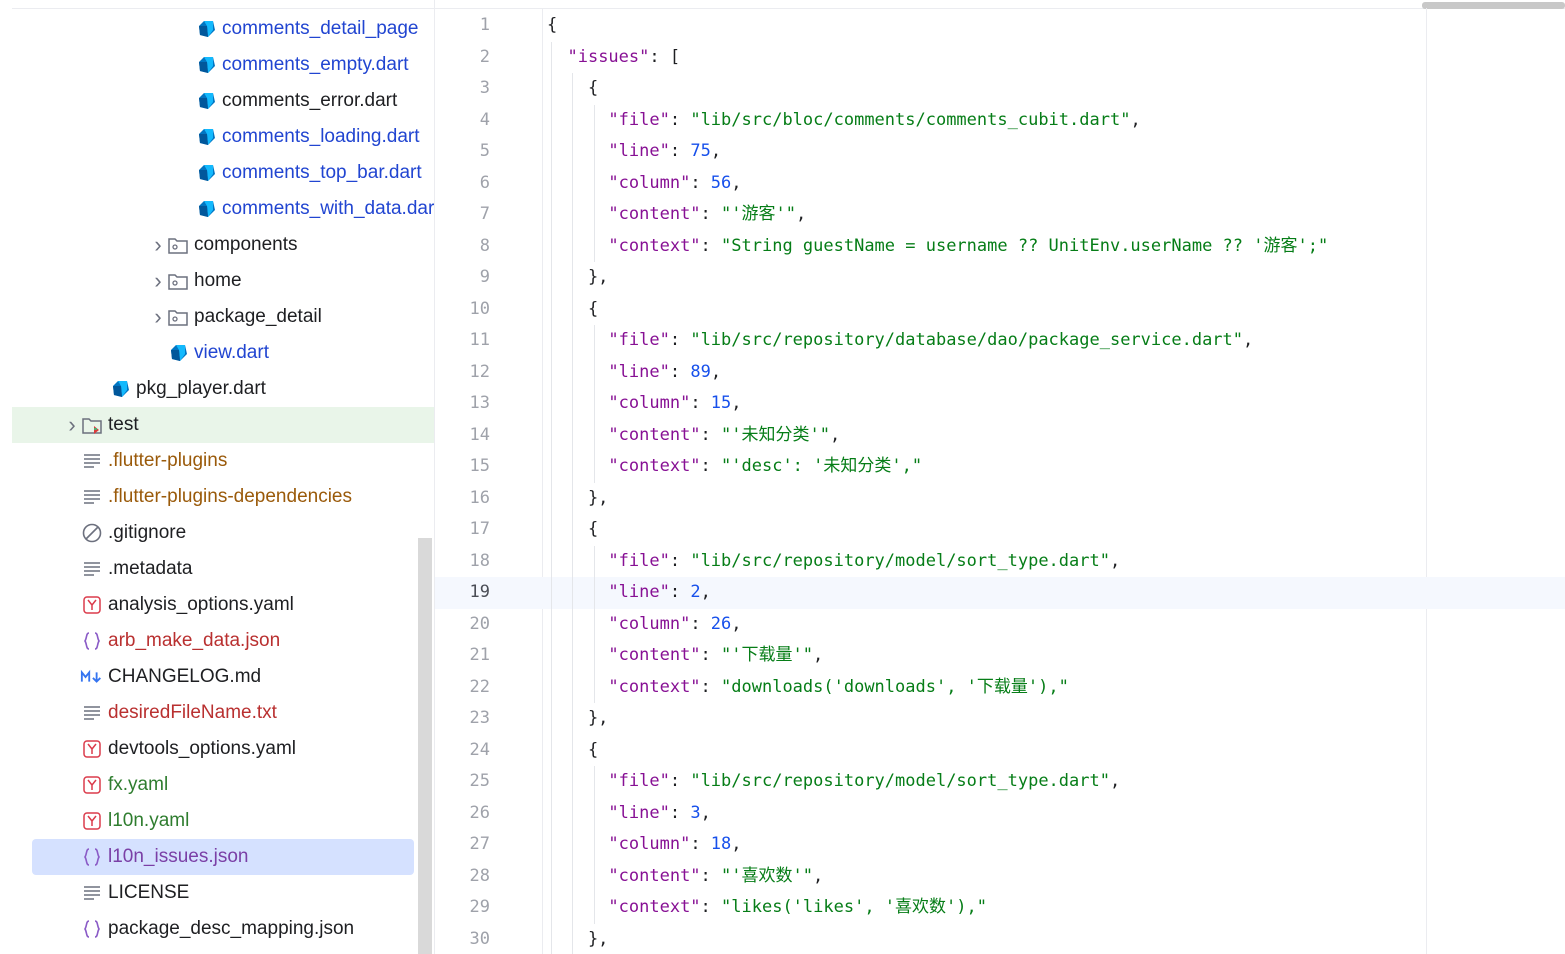 The height and width of the screenshot is (954, 1565). I want to click on code-line: 6 "column": 56,, so click(1000, 184).